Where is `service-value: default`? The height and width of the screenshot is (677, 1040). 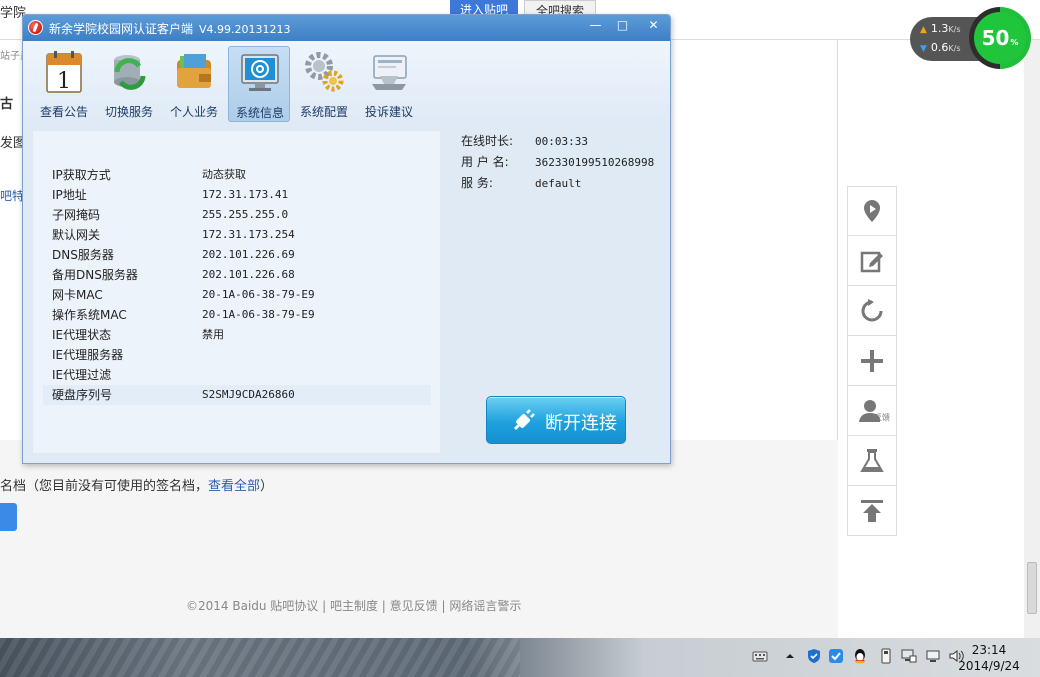
service-value: default is located at coordinates (558, 183).